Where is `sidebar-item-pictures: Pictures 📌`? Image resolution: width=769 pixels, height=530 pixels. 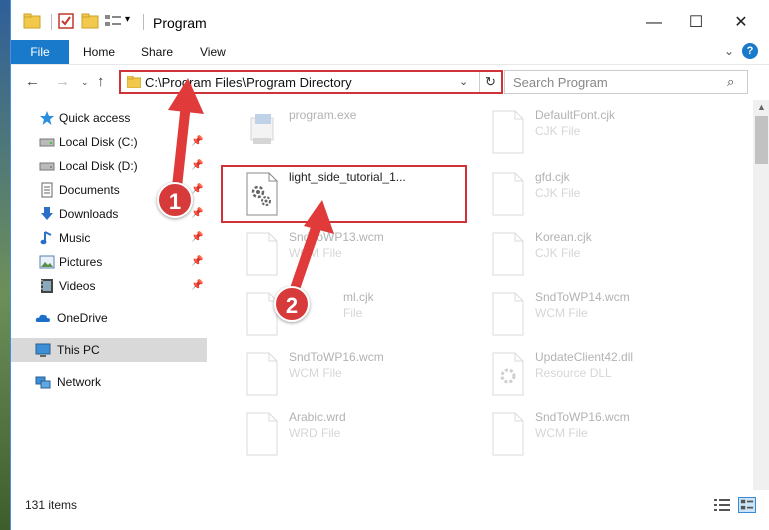 sidebar-item-pictures: Pictures 📌 is located at coordinates (109, 262).